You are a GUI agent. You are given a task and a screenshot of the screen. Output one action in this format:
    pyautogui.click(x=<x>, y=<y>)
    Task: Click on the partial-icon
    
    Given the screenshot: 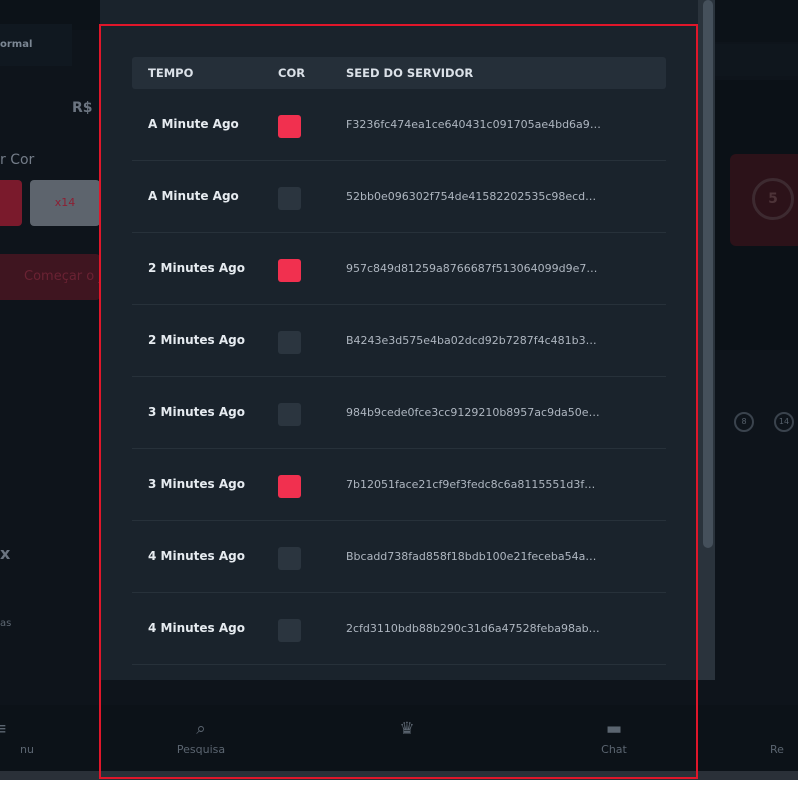 What is the action you would take?
    pyautogui.click(x=784, y=729)
    